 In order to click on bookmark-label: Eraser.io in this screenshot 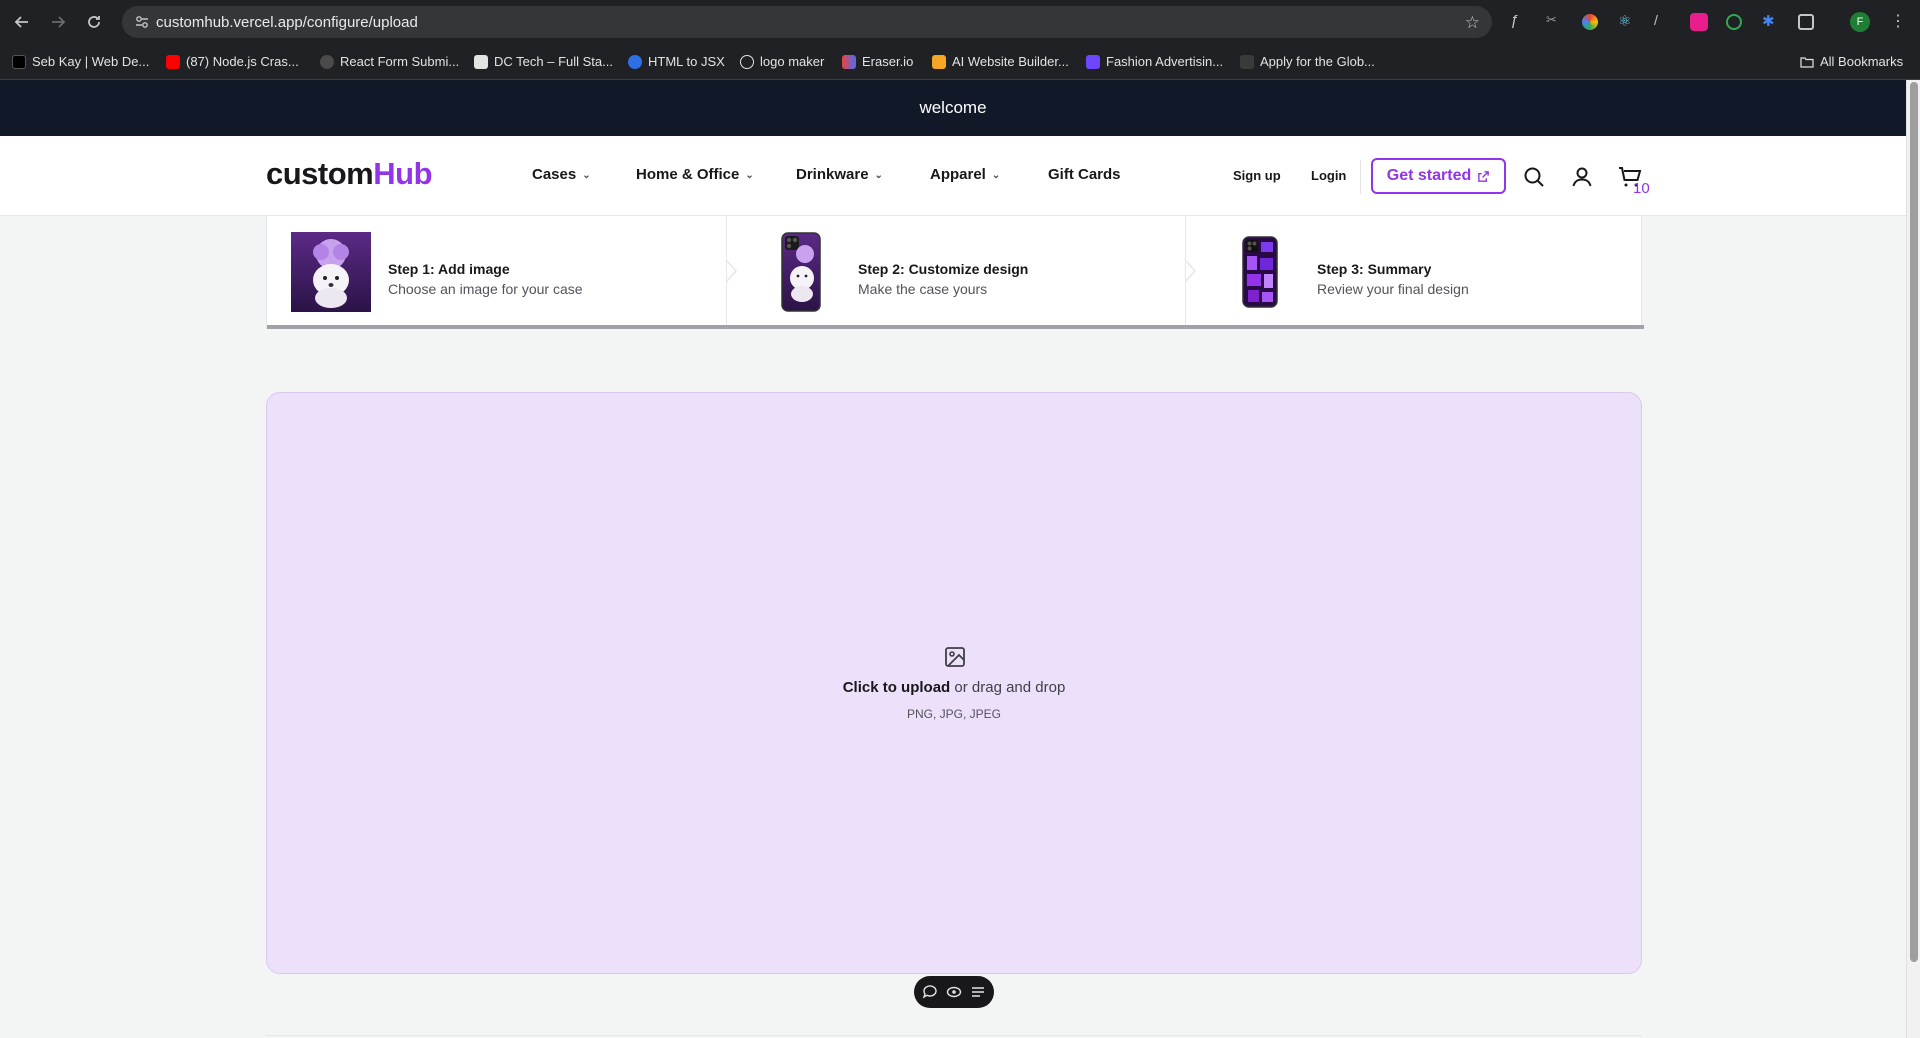, I will do `click(888, 61)`.